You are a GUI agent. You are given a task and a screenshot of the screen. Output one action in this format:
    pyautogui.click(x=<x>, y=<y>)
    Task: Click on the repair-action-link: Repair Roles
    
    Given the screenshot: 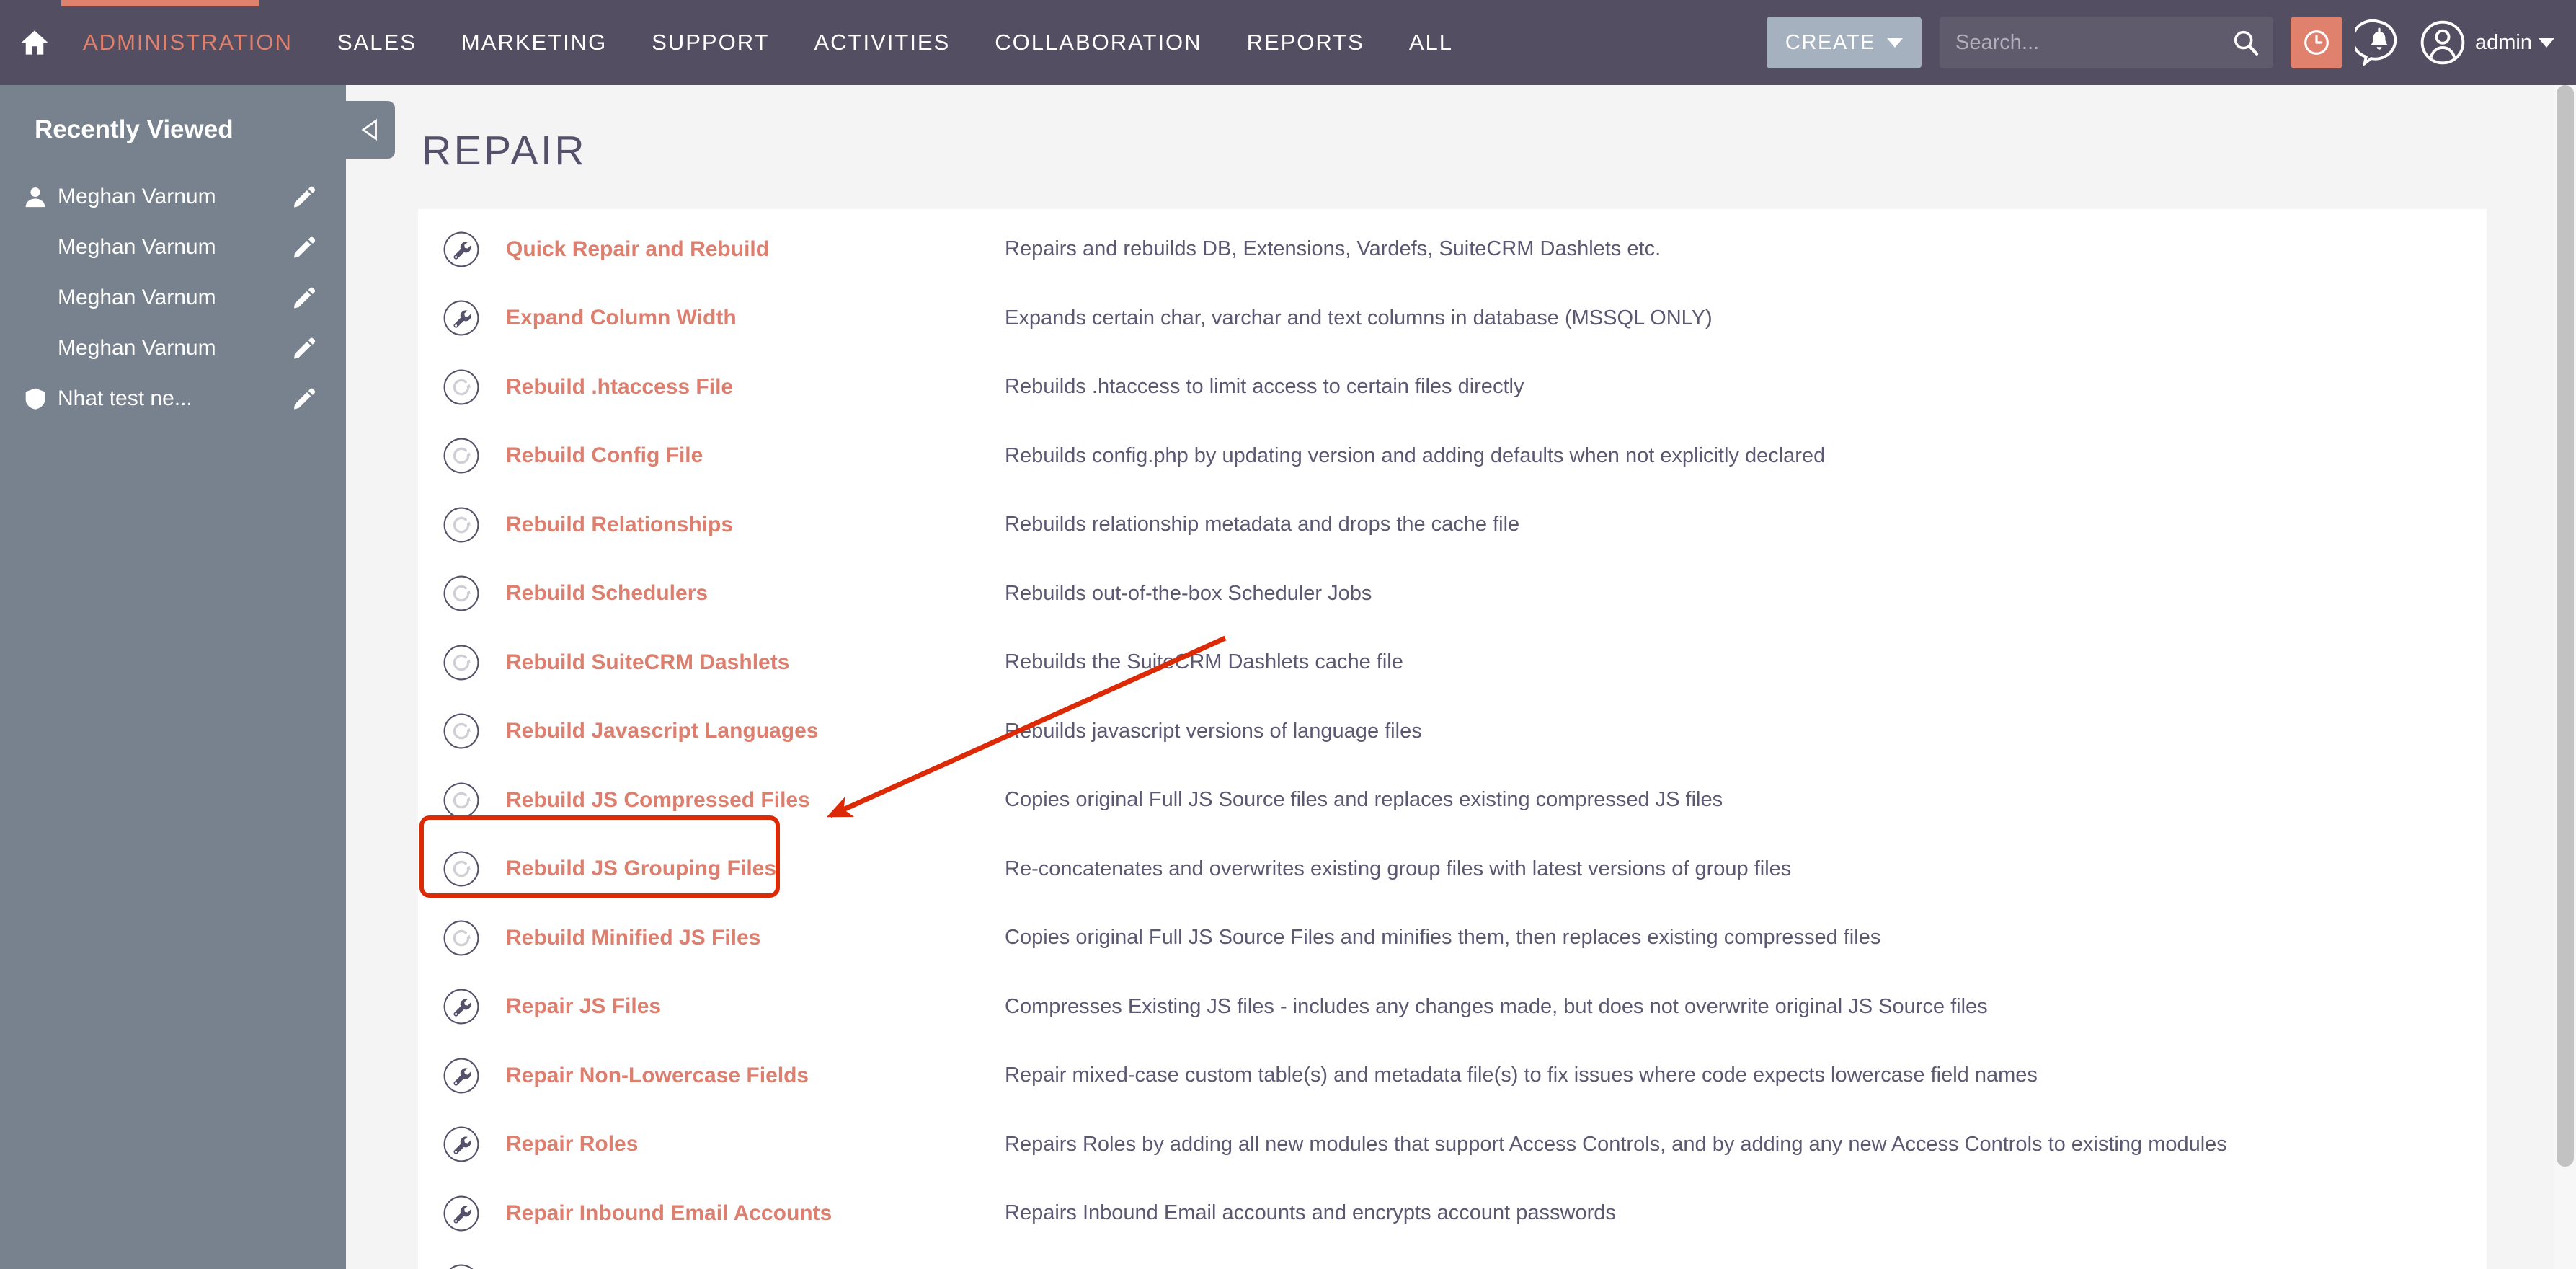 What is the action you would take?
    pyautogui.click(x=746, y=1145)
    